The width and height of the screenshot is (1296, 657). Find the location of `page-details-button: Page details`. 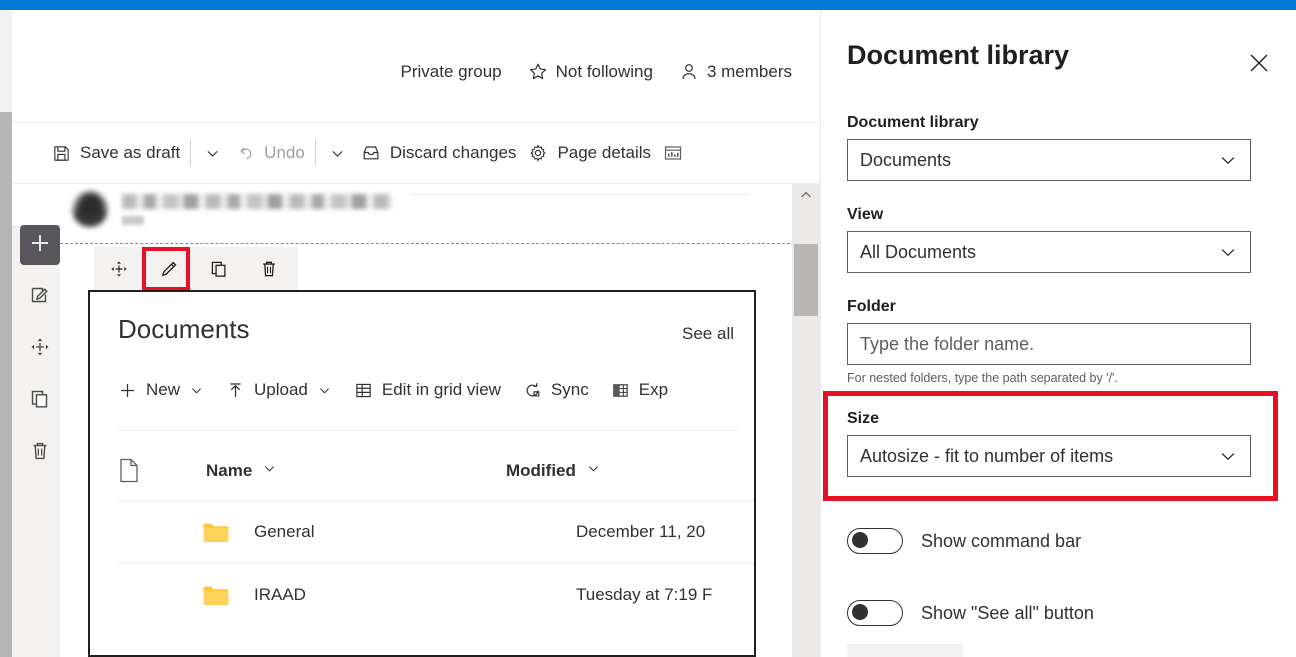

page-details-button: Page details is located at coordinates (589, 153).